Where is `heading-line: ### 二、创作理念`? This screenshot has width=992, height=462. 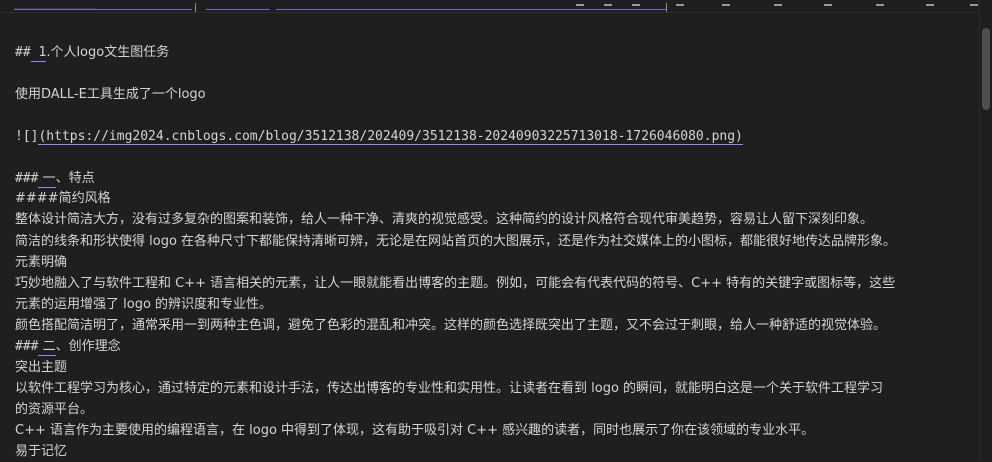 heading-line: ### 二、创作理念 is located at coordinates (68, 347).